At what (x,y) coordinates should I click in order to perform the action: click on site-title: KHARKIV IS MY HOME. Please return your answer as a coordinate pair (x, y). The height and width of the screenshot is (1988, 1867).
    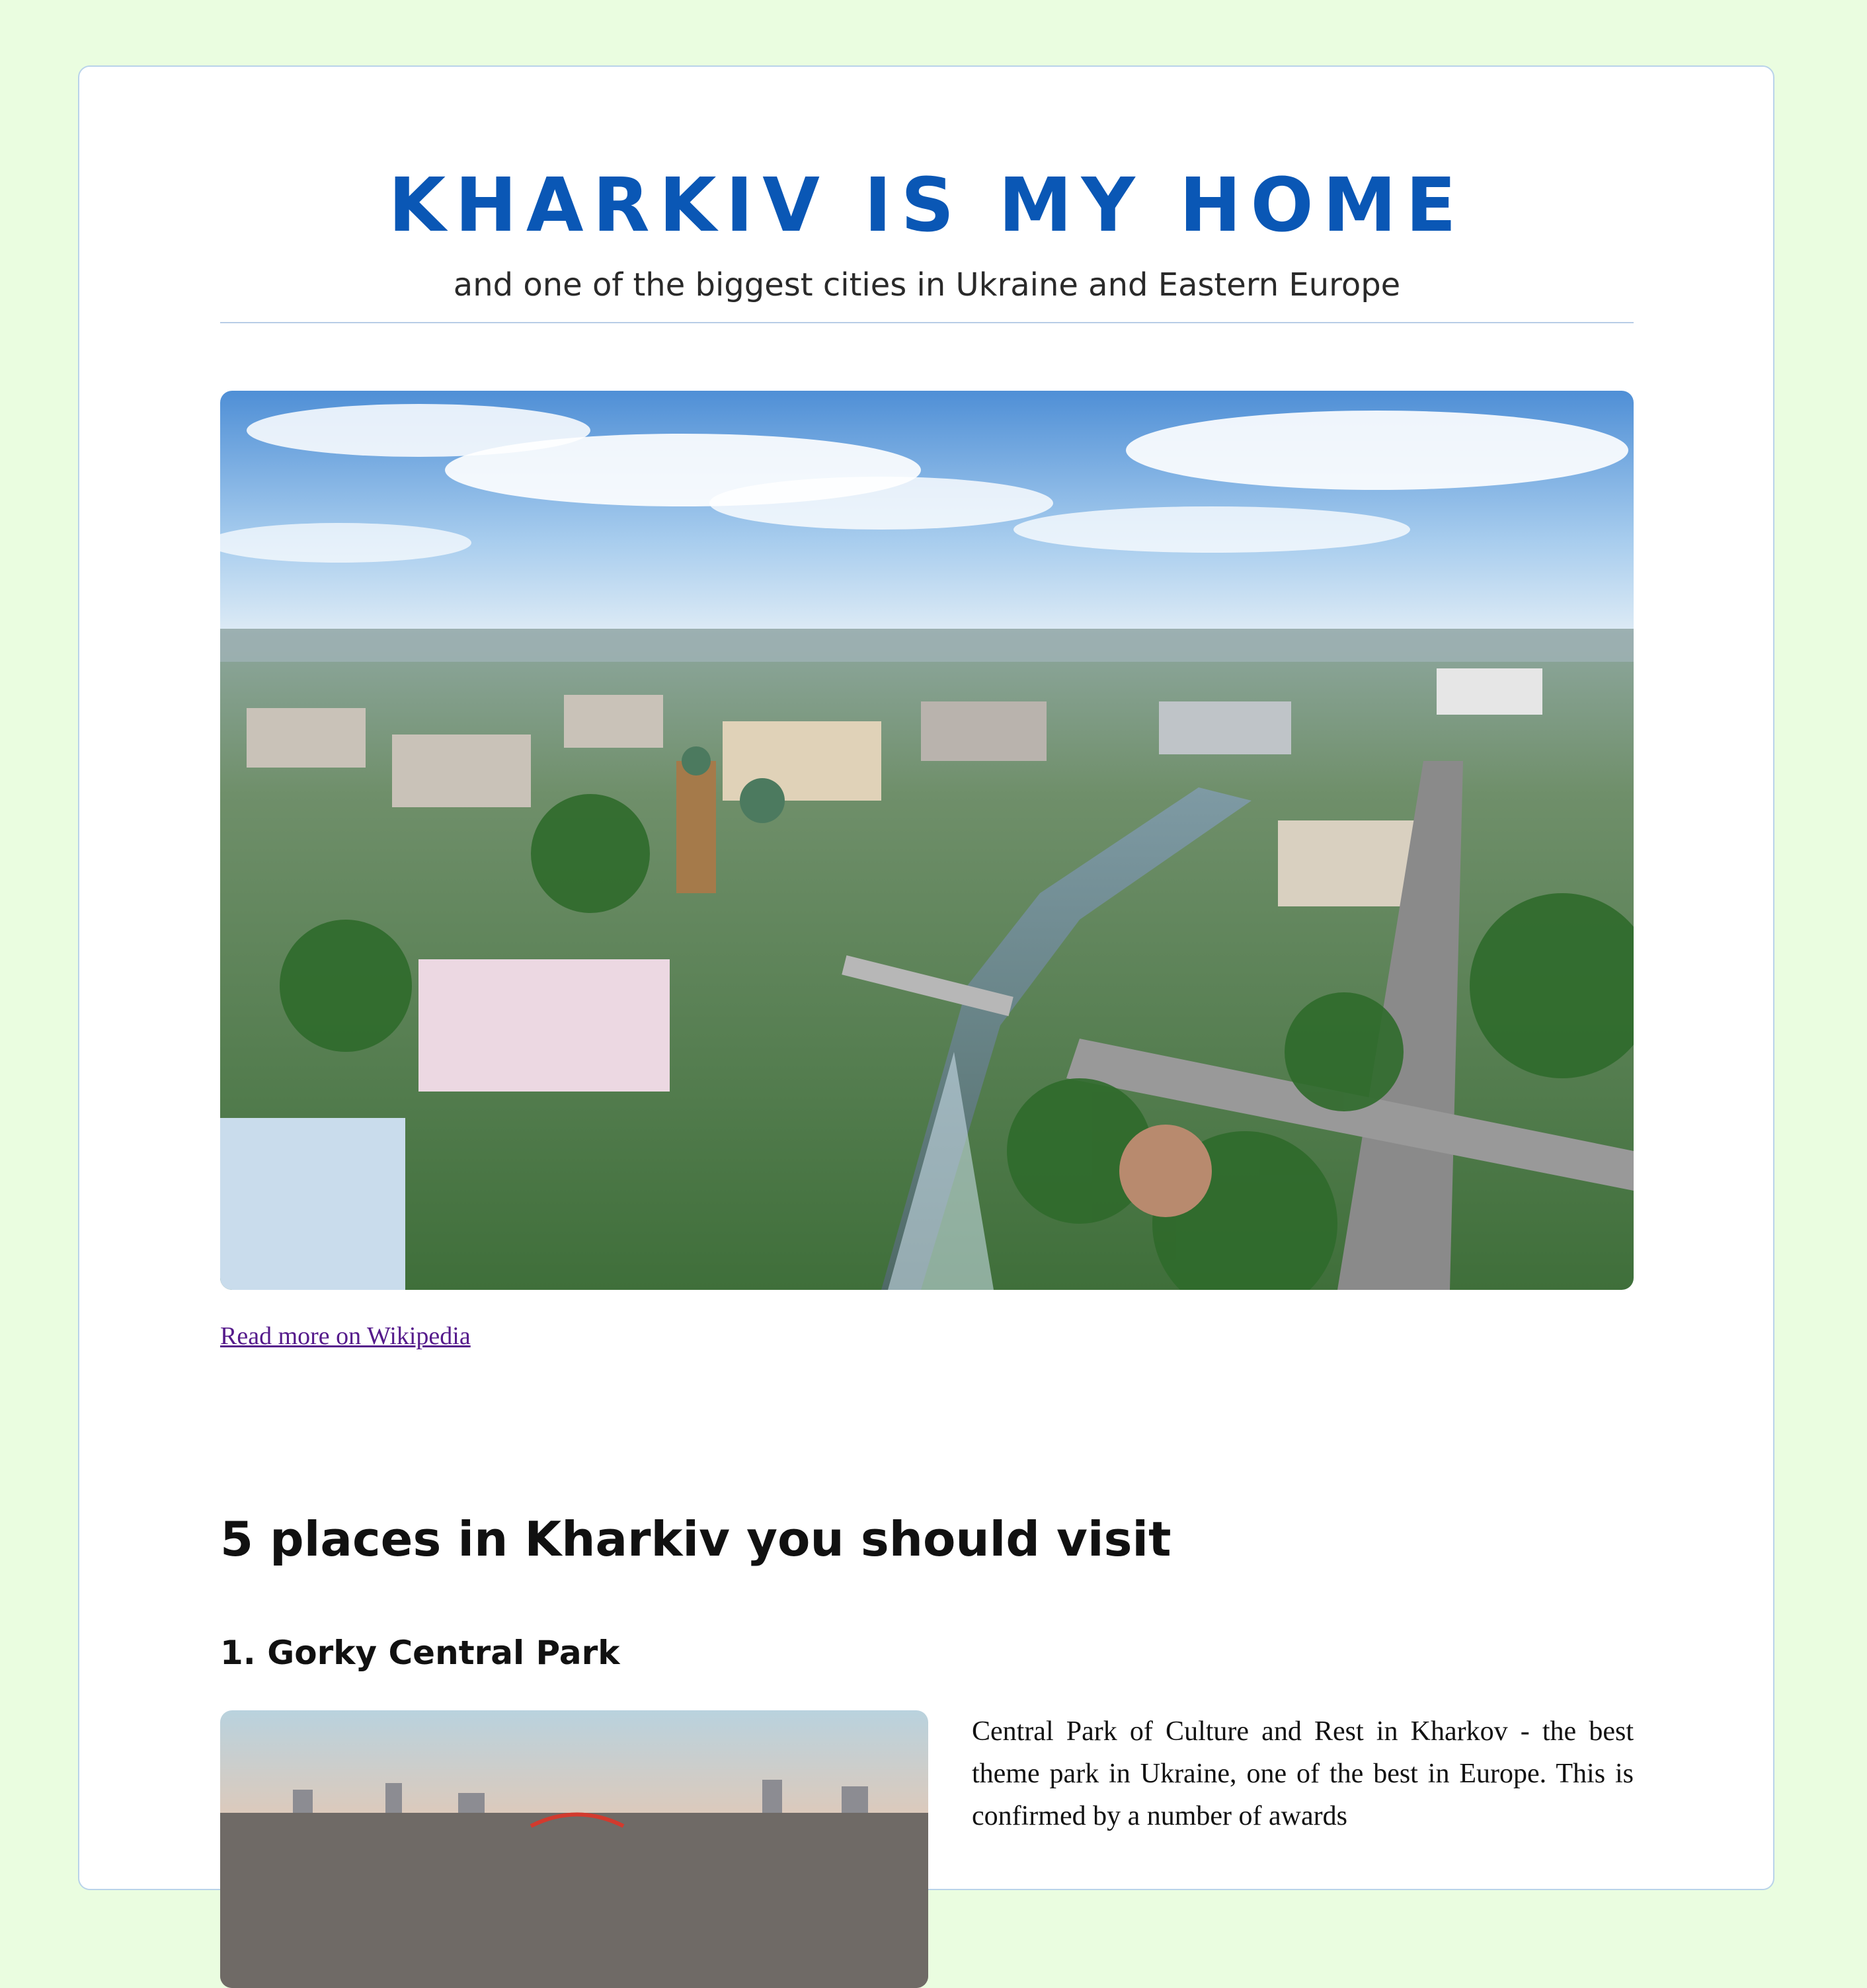
    Looking at the image, I should click on (927, 206).